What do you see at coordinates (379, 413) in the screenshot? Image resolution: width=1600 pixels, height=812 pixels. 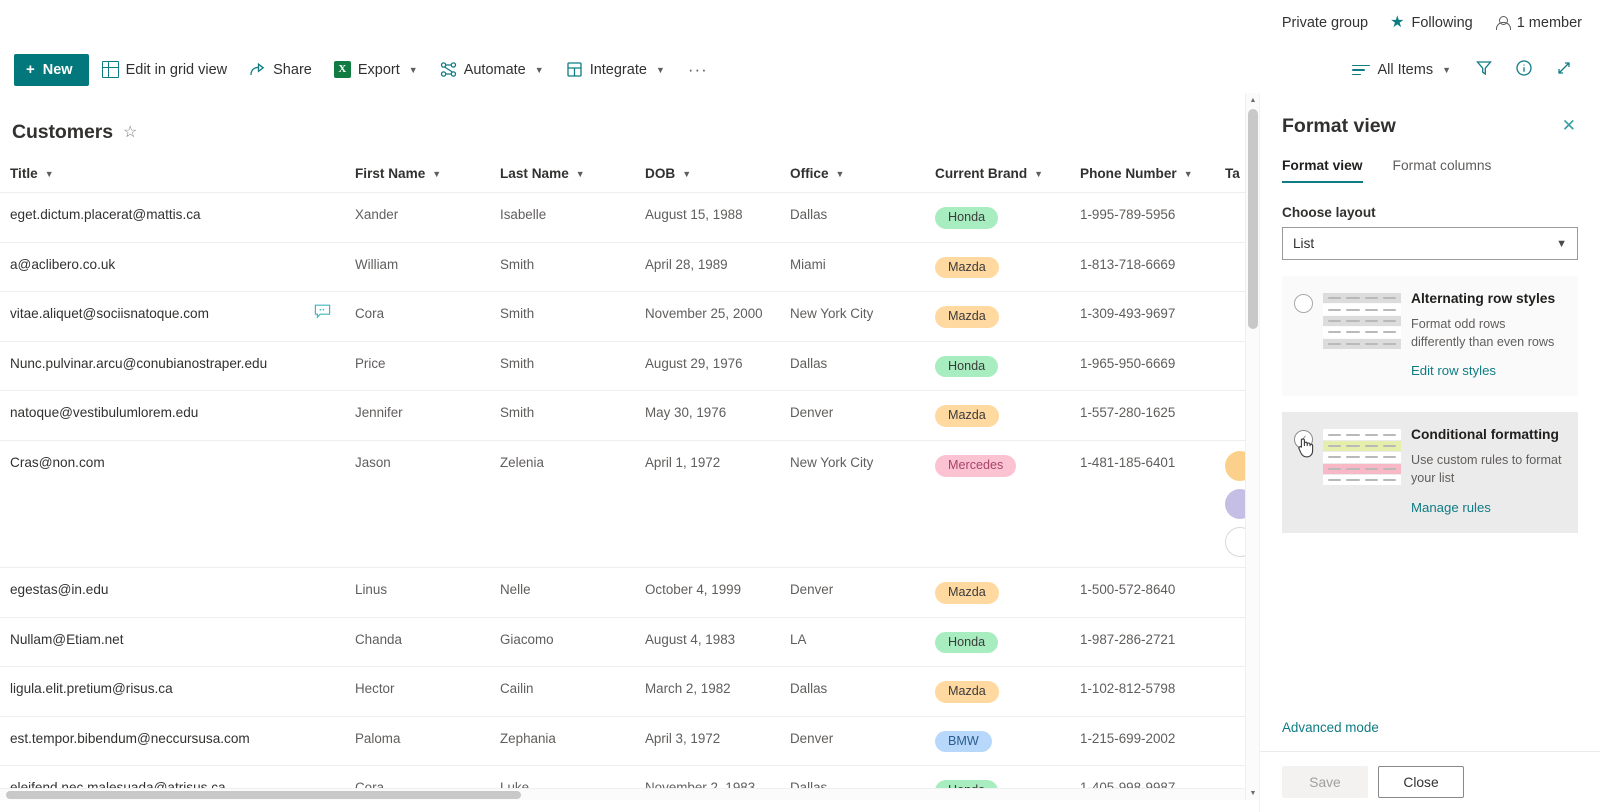 I see `cell-first-name: Jennifer` at bounding box center [379, 413].